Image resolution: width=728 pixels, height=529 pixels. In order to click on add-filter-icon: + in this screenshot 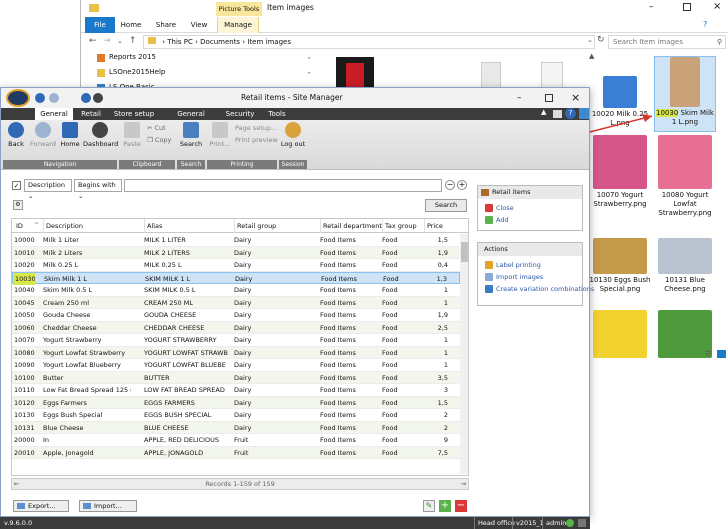, I will do `click(462, 185)`.